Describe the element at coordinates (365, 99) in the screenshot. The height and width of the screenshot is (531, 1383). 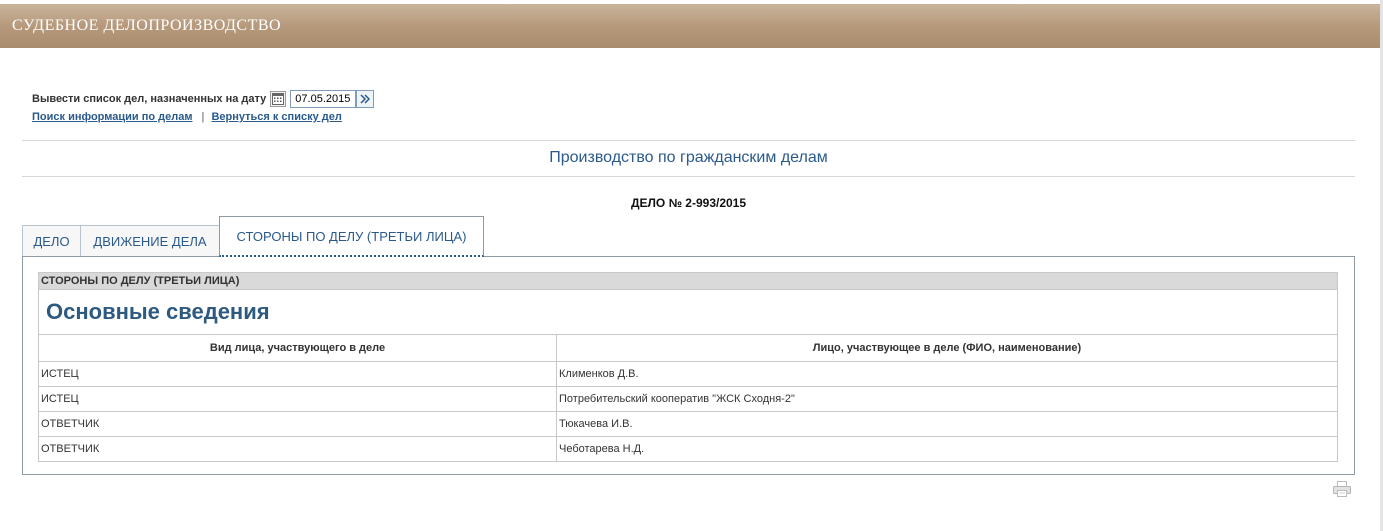
I see `double-arrow-icon` at that location.